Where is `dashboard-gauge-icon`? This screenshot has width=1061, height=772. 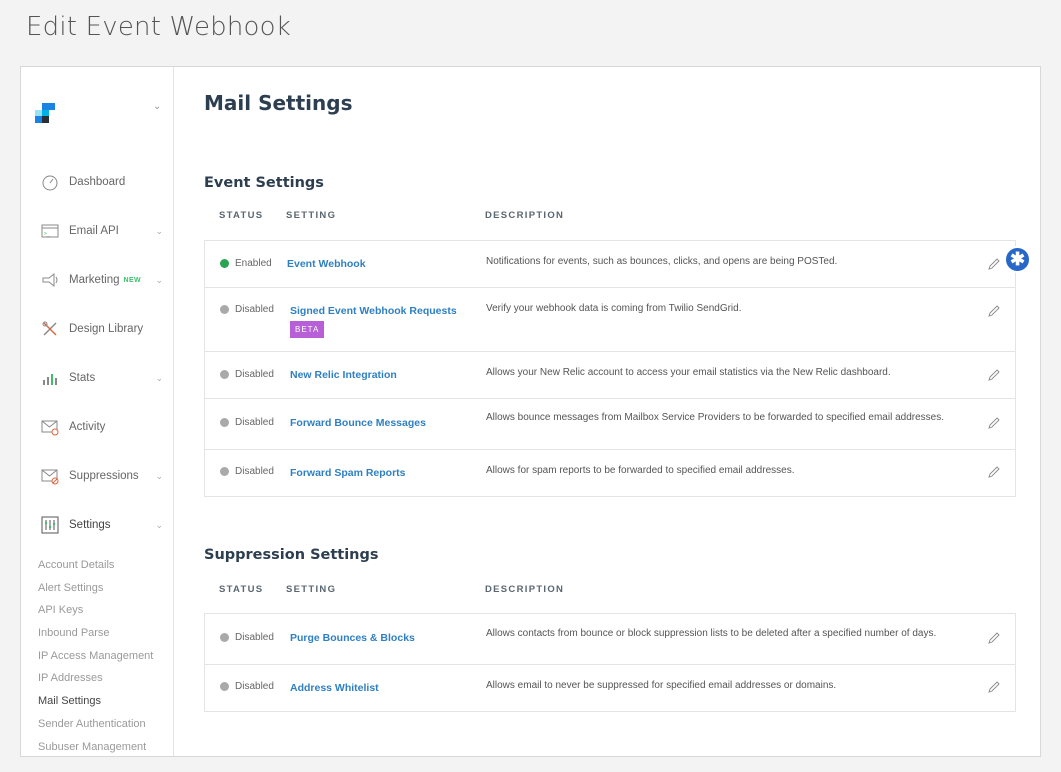 dashboard-gauge-icon is located at coordinates (50, 183).